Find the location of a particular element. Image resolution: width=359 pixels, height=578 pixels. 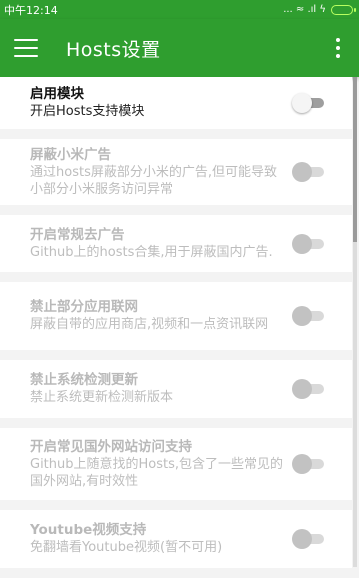

block-app-network-switch is located at coordinates (308, 316).